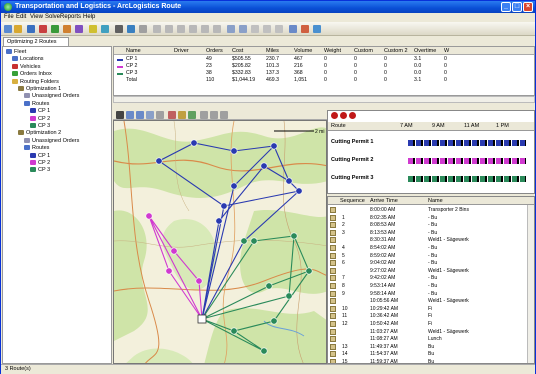 The width and height of the screenshot is (536, 374). Describe the element at coordinates (43, 29) in the screenshot. I see `vehicle-icon` at that location.